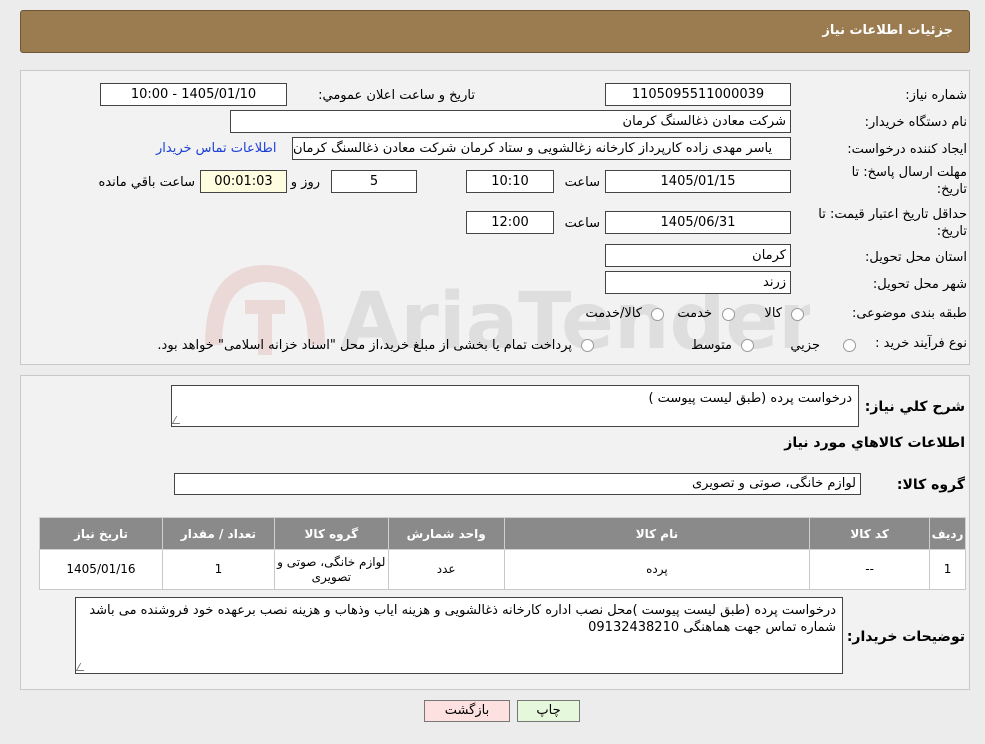  Describe the element at coordinates (747, 345) in the screenshot. I see `purchase-radio-medium` at that location.